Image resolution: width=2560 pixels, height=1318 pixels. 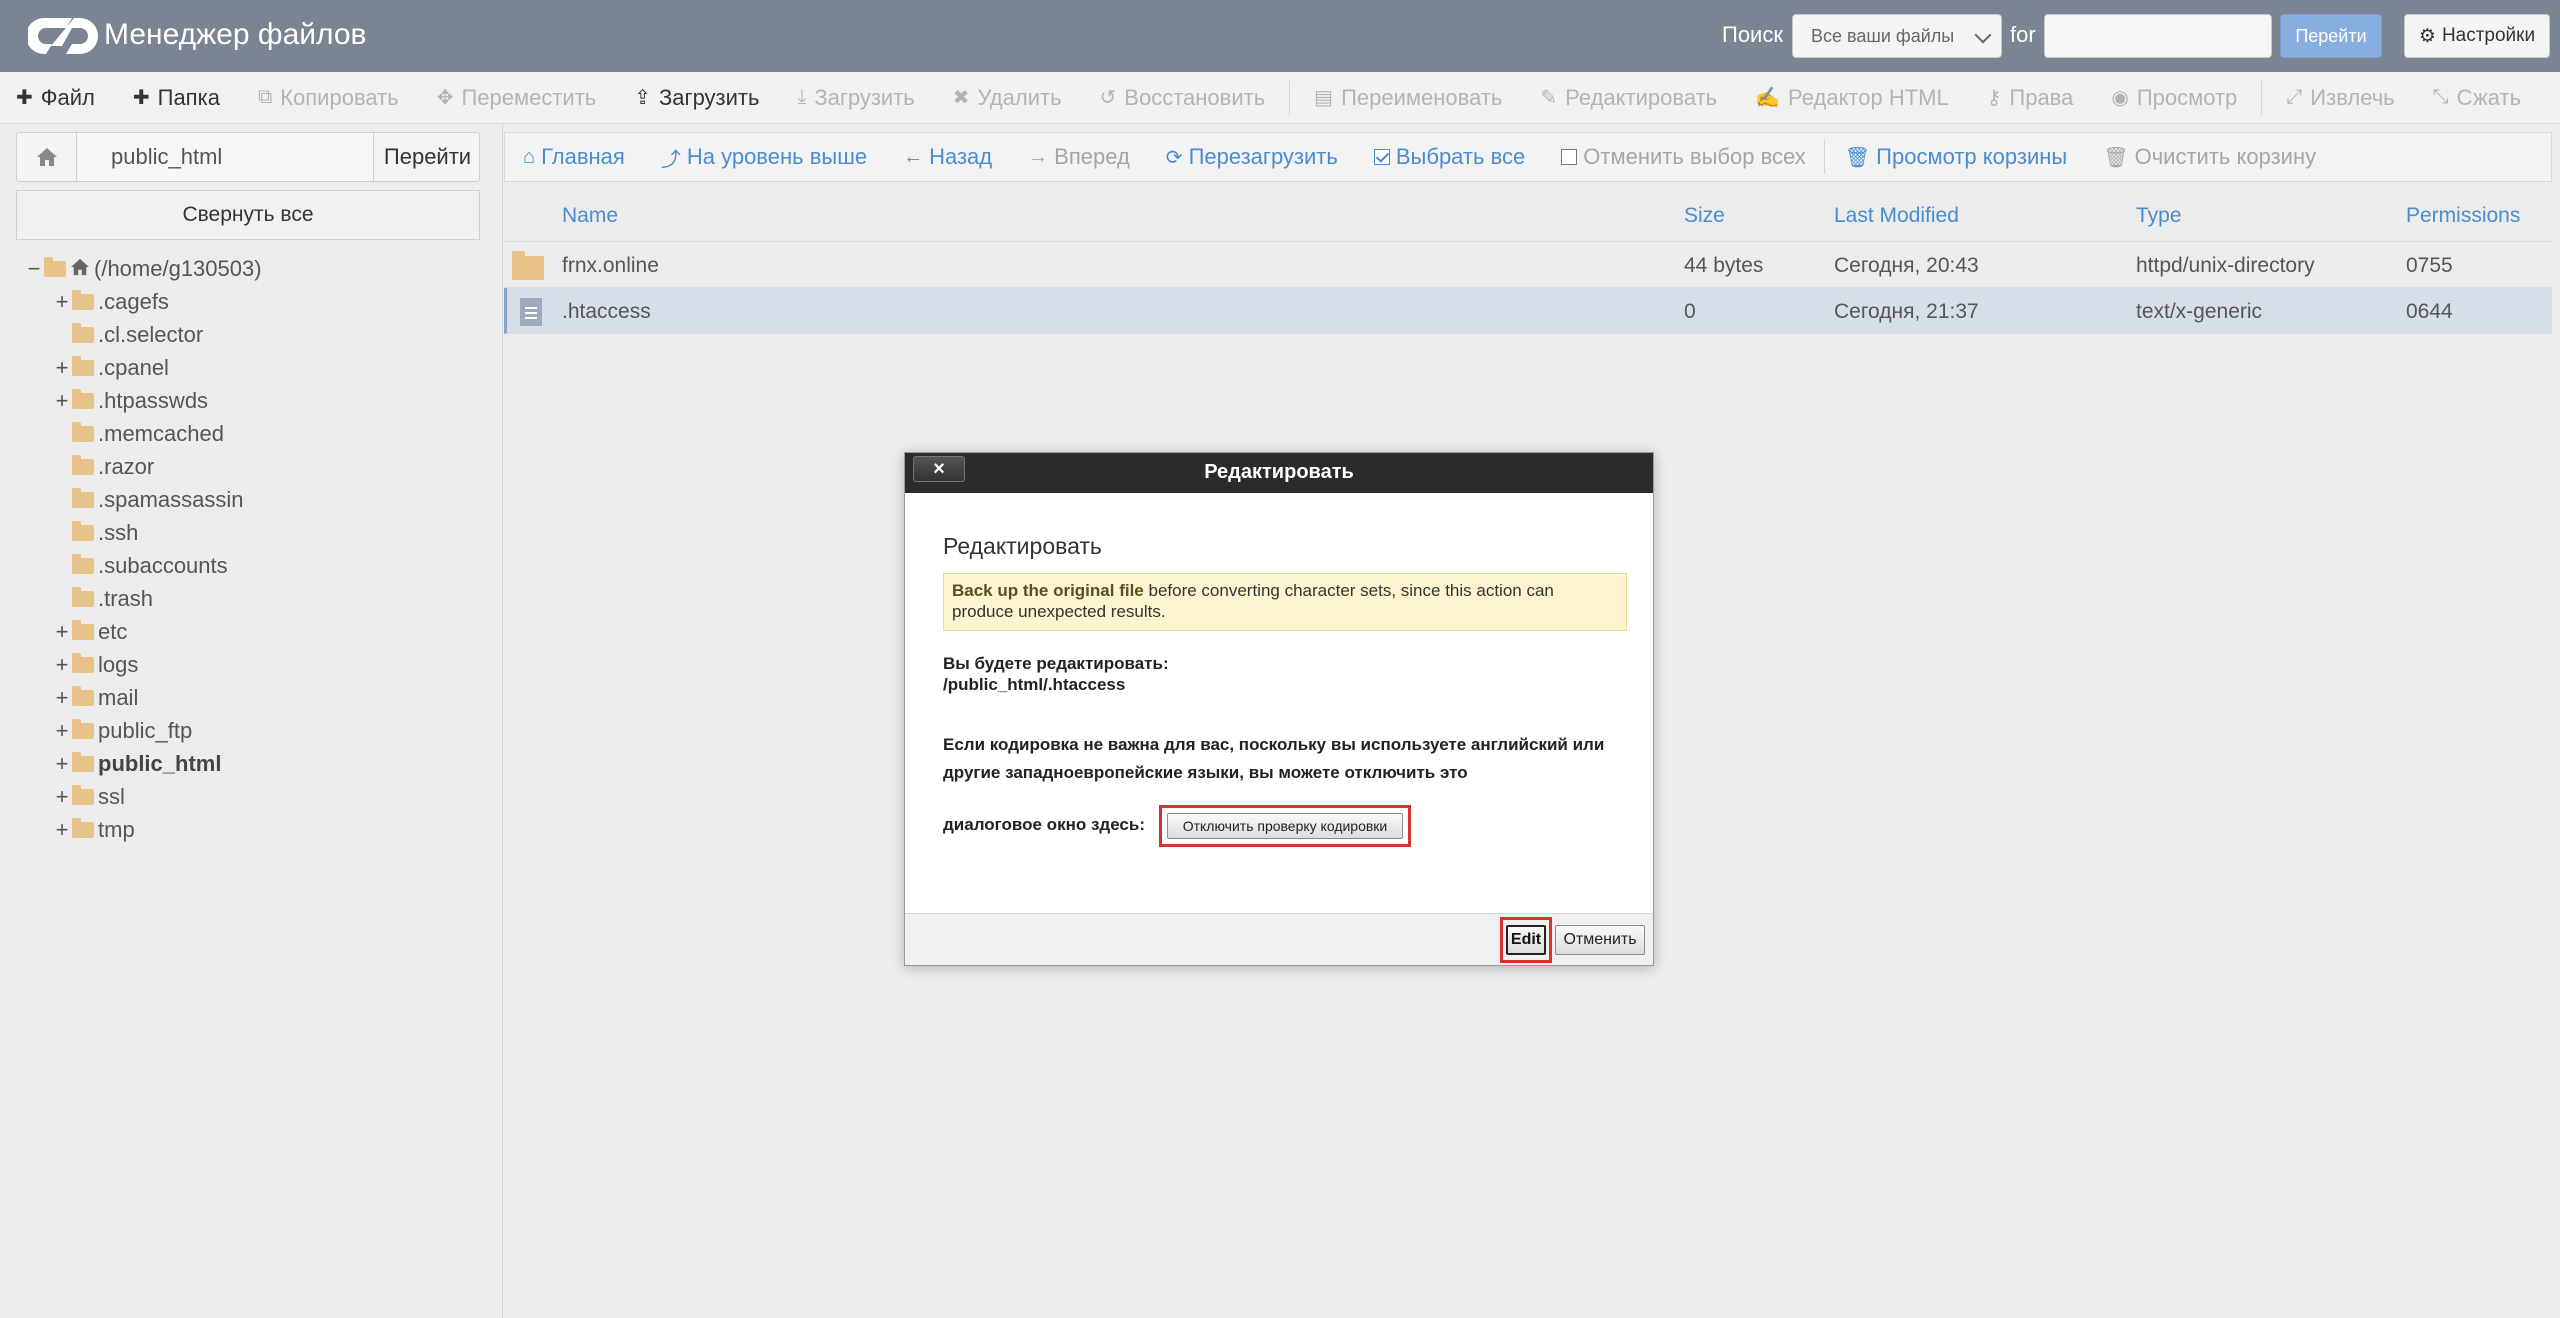 What do you see at coordinates (2209, 157) in the screenshot?
I see `empty-trash-button: 🗑 Очистить корзину` at bounding box center [2209, 157].